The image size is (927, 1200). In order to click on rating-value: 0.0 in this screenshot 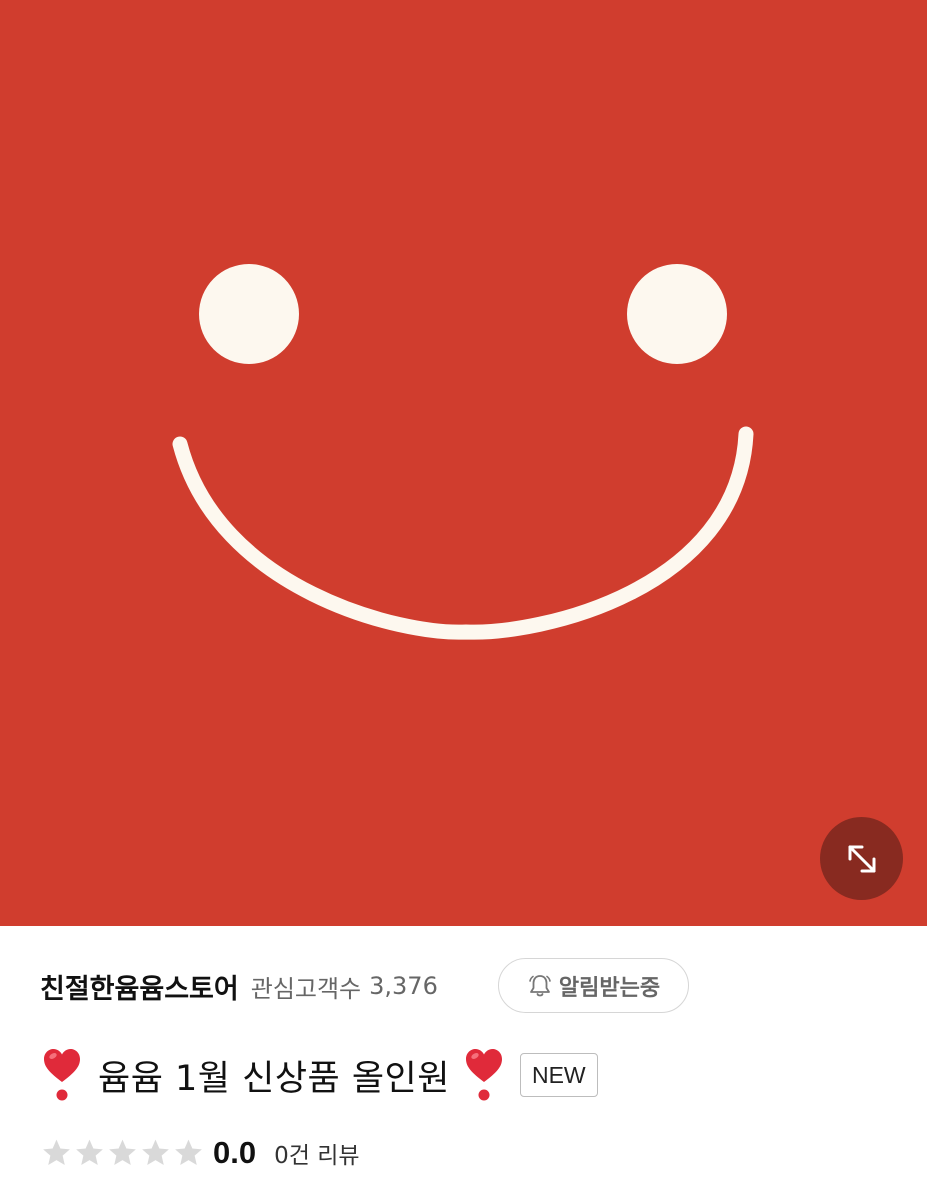, I will do `click(235, 1152)`.